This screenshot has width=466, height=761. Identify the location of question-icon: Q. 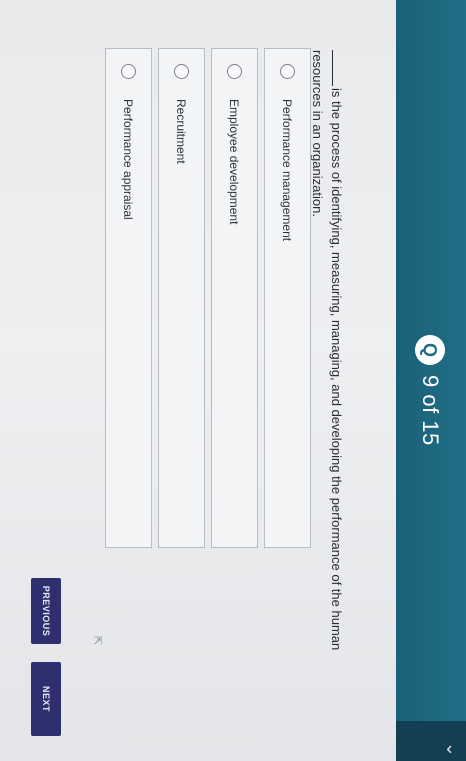
(430, 350).